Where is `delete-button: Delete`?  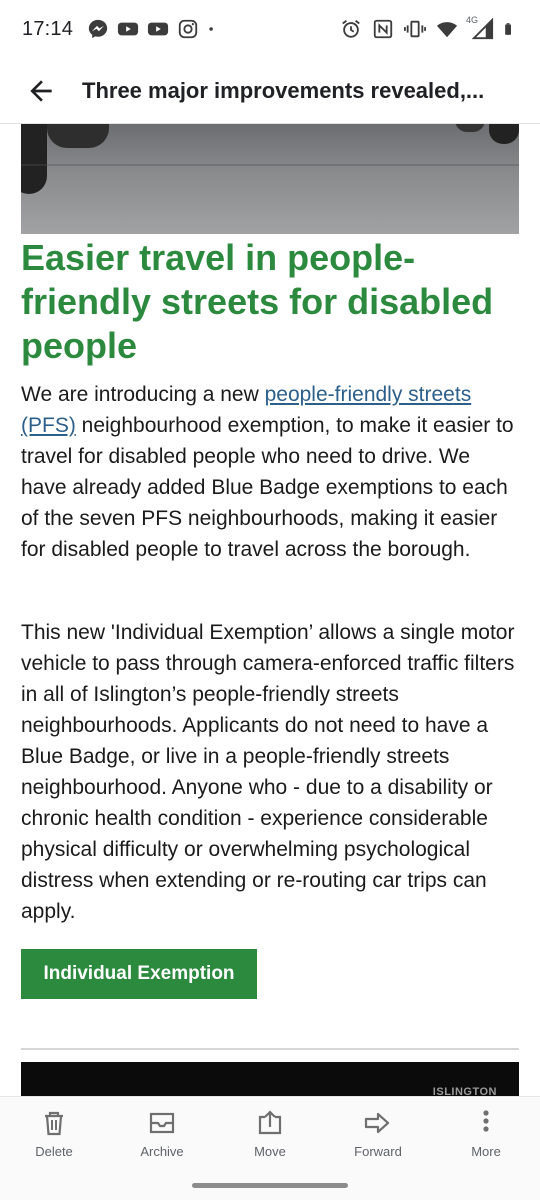
delete-button: Delete is located at coordinates (54, 1132).